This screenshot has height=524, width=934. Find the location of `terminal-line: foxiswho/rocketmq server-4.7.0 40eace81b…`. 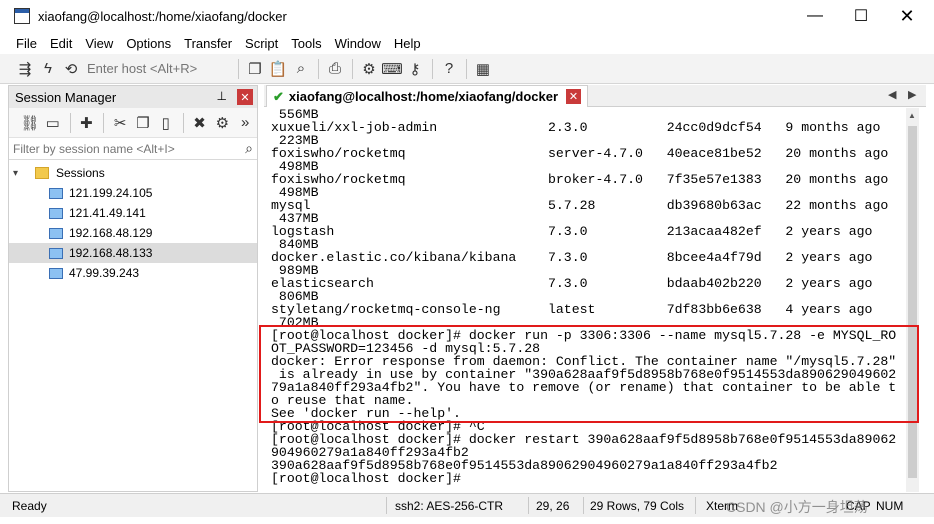

terminal-line: foxiswho/rocketmq server-4.7.0 40eace81b… is located at coordinates (580, 153).